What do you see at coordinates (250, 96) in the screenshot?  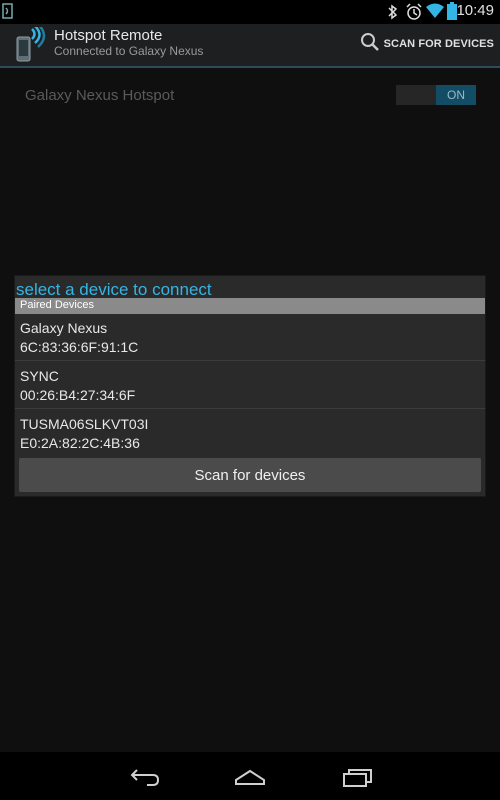 I see `hotspot-setting-row: Galaxy Nexus Hotspot ON` at bounding box center [250, 96].